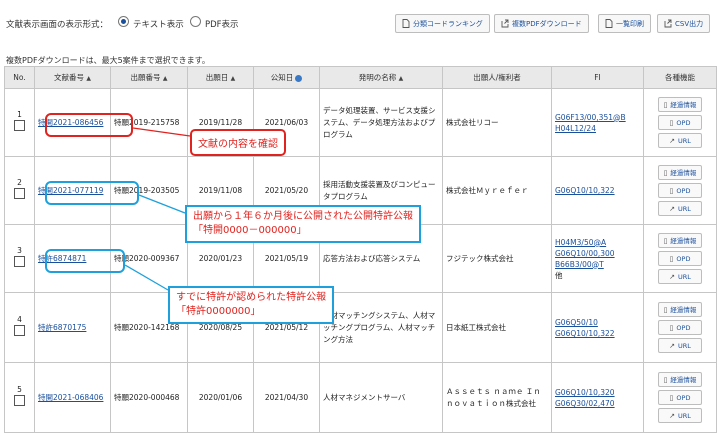  Describe the element at coordinates (381, 122) in the screenshot. I see `title-cell: データ処理装置、サービス支援システム、データ処理方法およびプログラム` at that location.